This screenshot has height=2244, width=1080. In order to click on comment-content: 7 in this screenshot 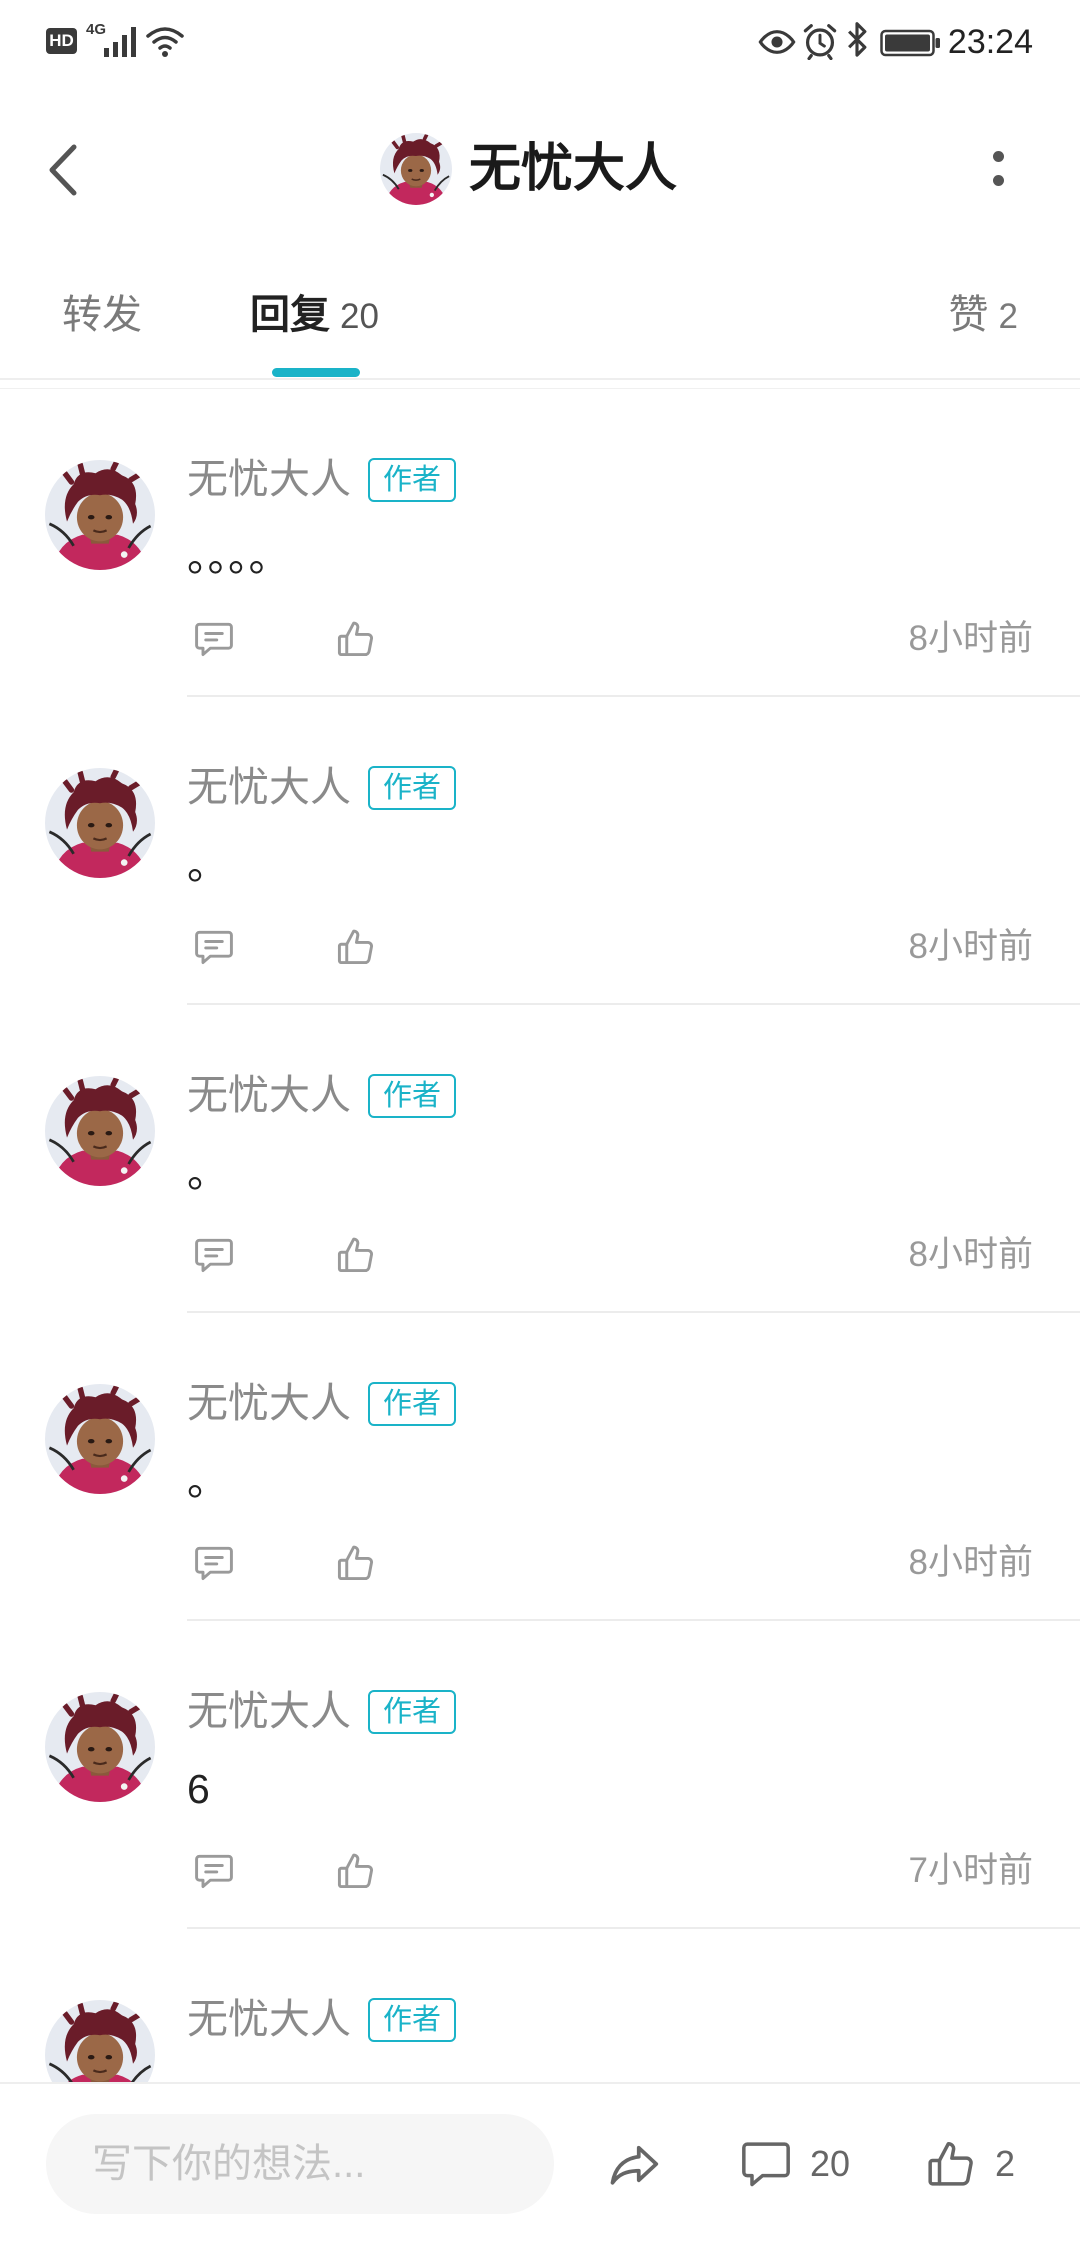, I will do `click(198, 2077)`.